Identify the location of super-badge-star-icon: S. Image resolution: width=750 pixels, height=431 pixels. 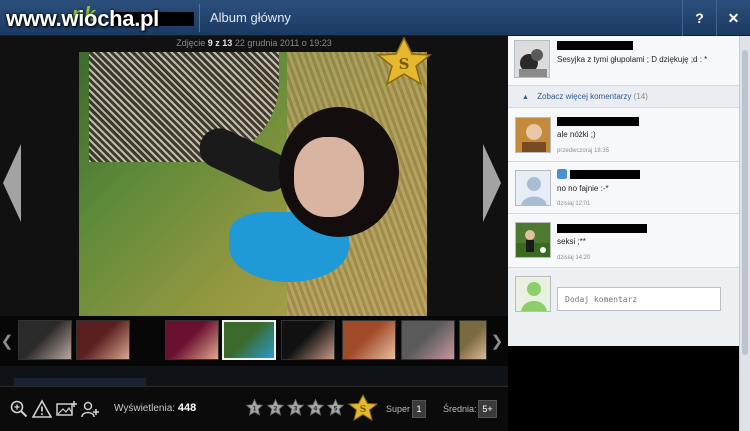
(404, 62).